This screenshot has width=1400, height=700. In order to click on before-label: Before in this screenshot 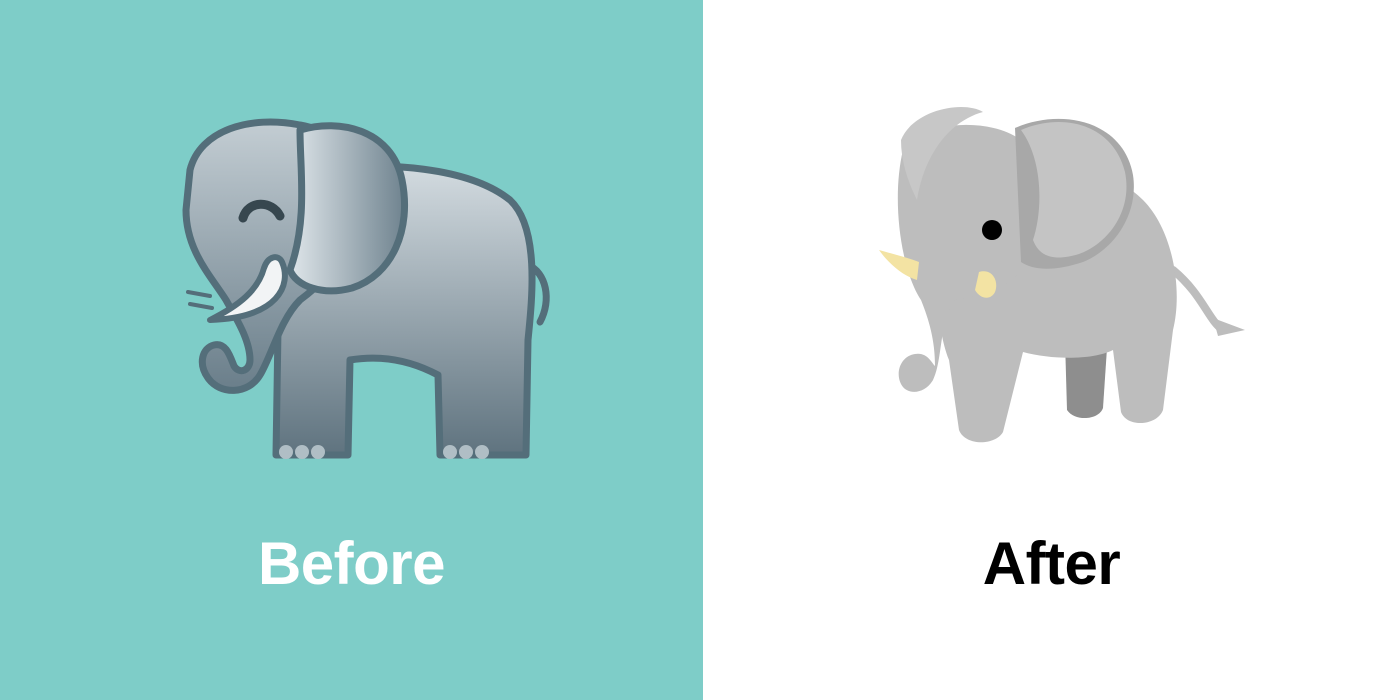, I will do `click(351, 563)`.